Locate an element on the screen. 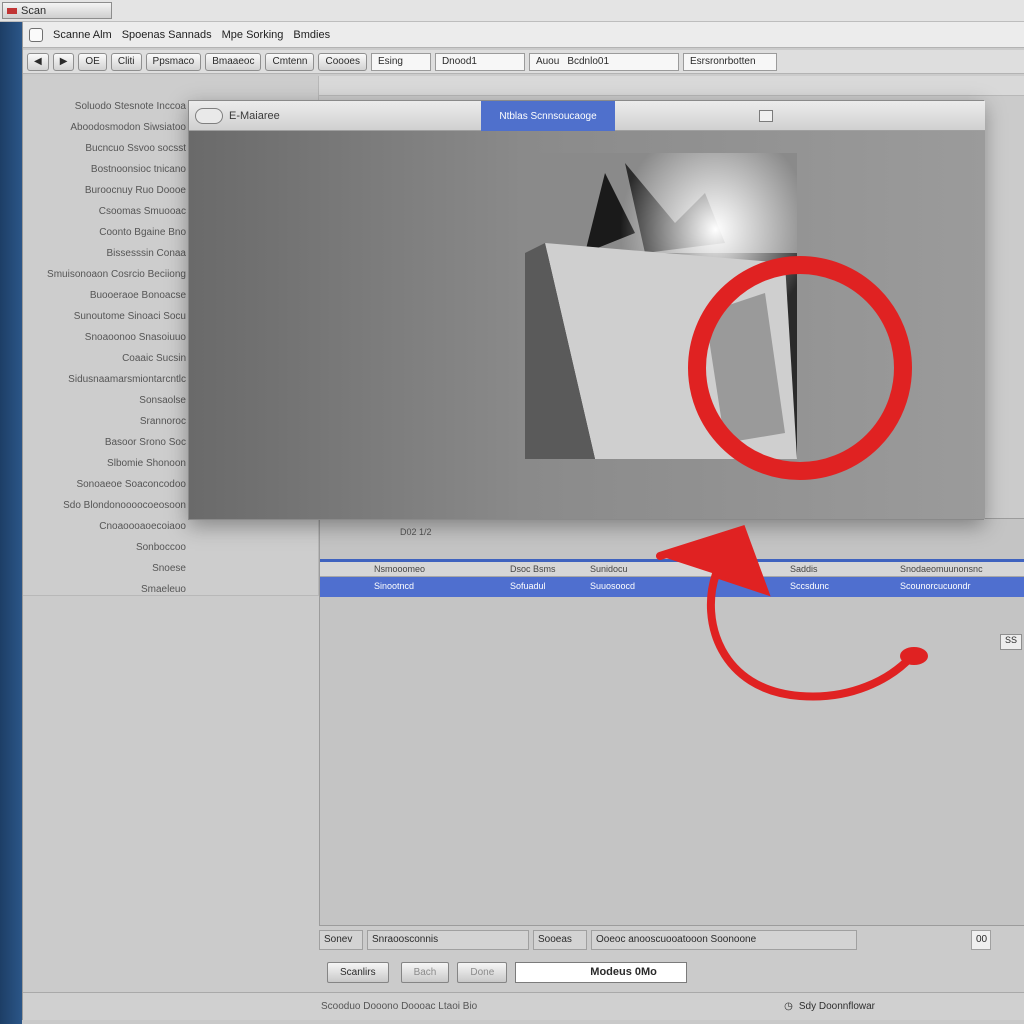 This screenshot has height=1024, width=1024. pointer-arrow-tail is located at coordinates (914, 656).